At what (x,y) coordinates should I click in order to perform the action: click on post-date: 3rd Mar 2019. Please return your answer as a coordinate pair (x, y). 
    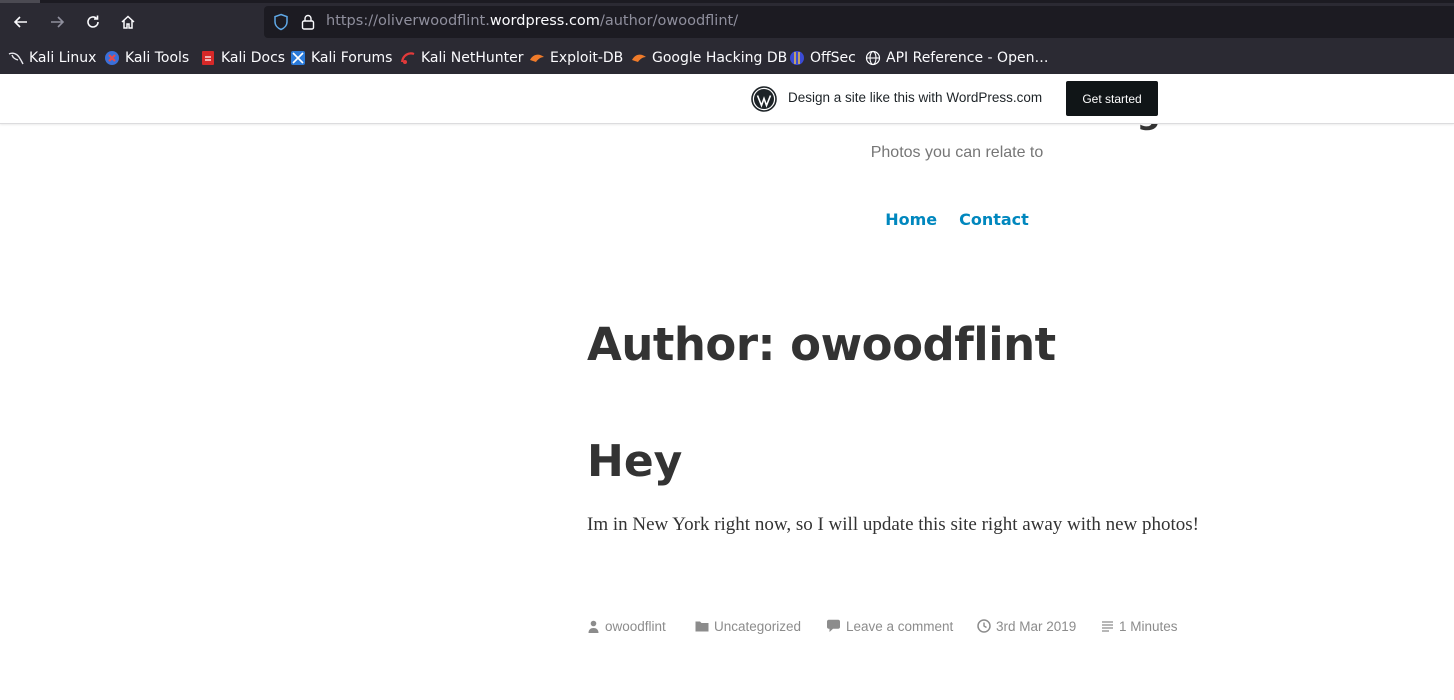
    Looking at the image, I should click on (1026, 626).